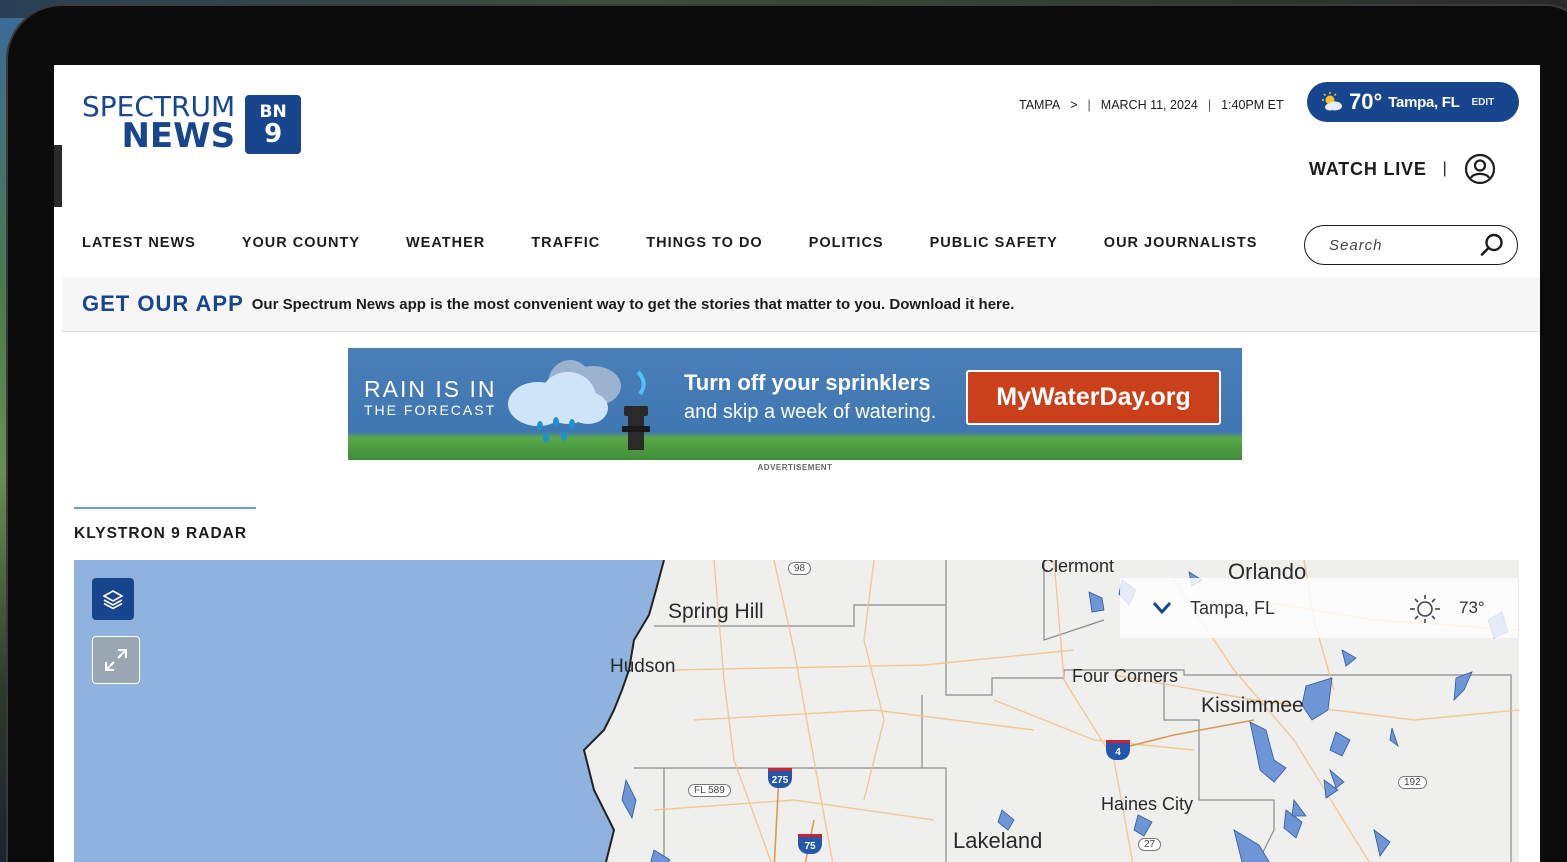 Image resolution: width=1567 pixels, height=862 pixels. Describe the element at coordinates (1073, 105) in the screenshot. I see `chevron-right-icon: >` at that location.